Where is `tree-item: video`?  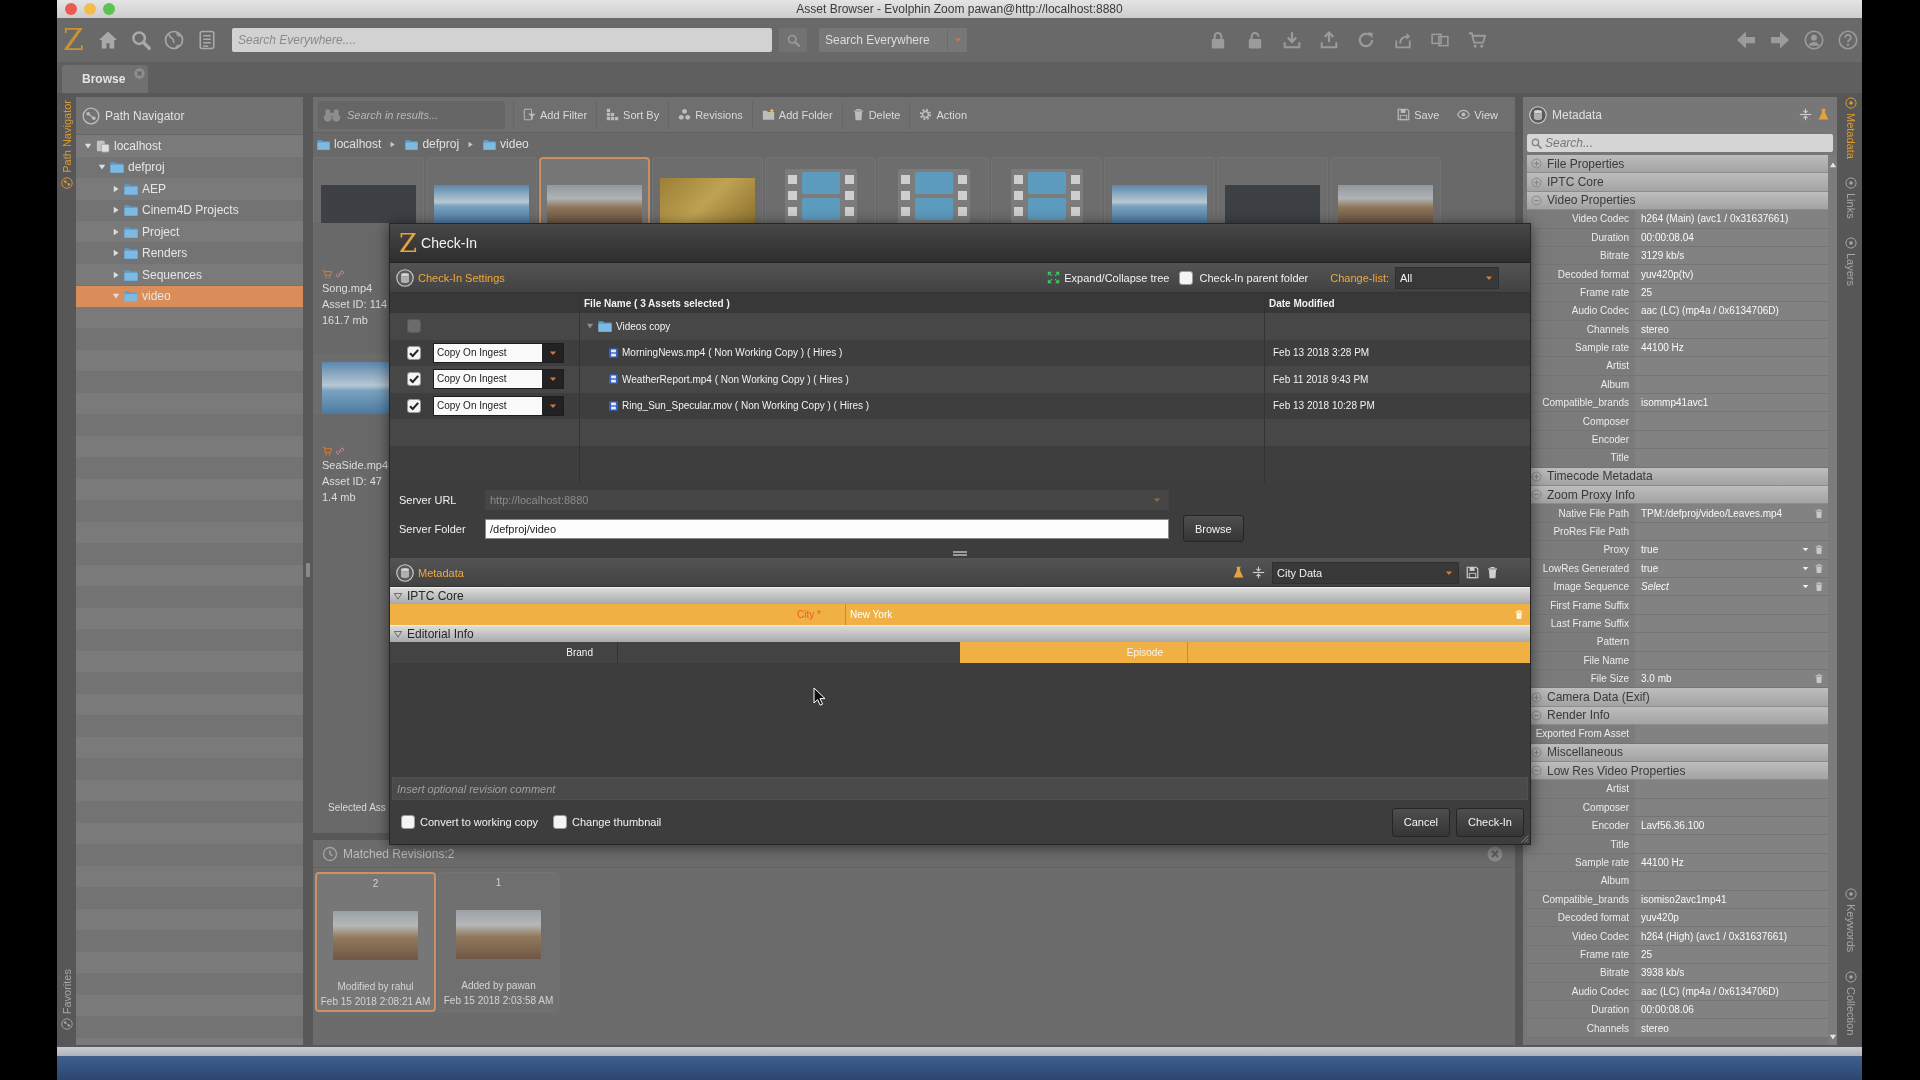
tree-item: video is located at coordinates (189, 296).